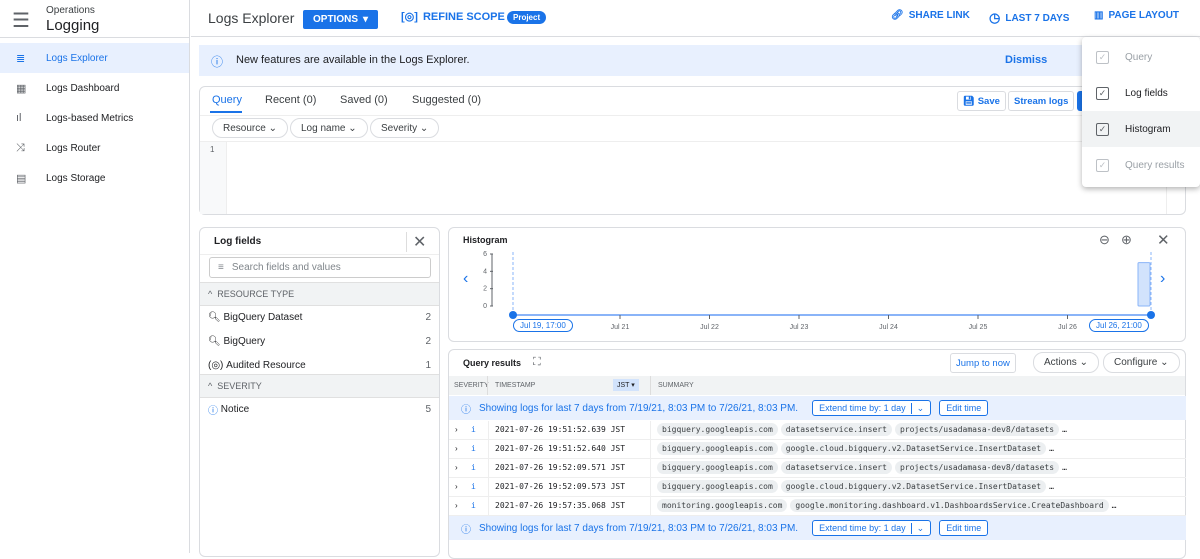 Image resolution: width=1200 pixels, height=559 pixels. Describe the element at coordinates (428, 365) in the screenshot. I see `field-count: 1` at that location.